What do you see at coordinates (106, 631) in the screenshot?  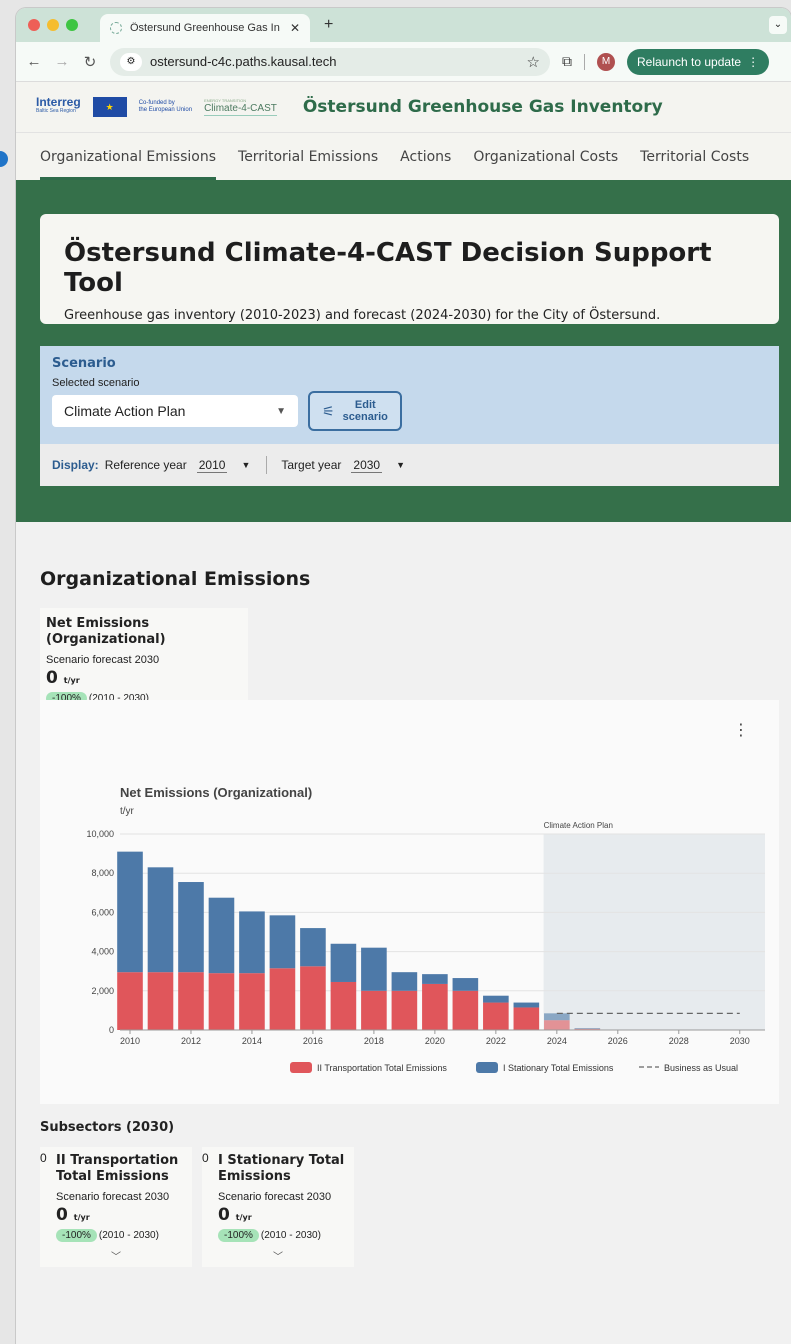 I see `metric-title: Net Emissions (Organizational)` at bounding box center [106, 631].